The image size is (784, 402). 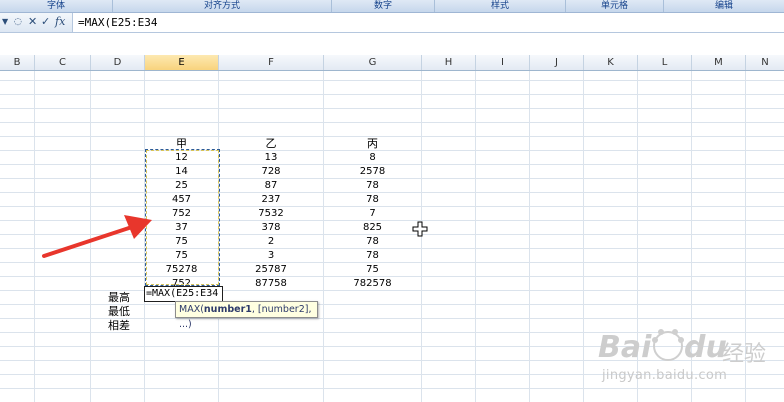 I want to click on cell-cursor-icon, so click(x=420, y=229).